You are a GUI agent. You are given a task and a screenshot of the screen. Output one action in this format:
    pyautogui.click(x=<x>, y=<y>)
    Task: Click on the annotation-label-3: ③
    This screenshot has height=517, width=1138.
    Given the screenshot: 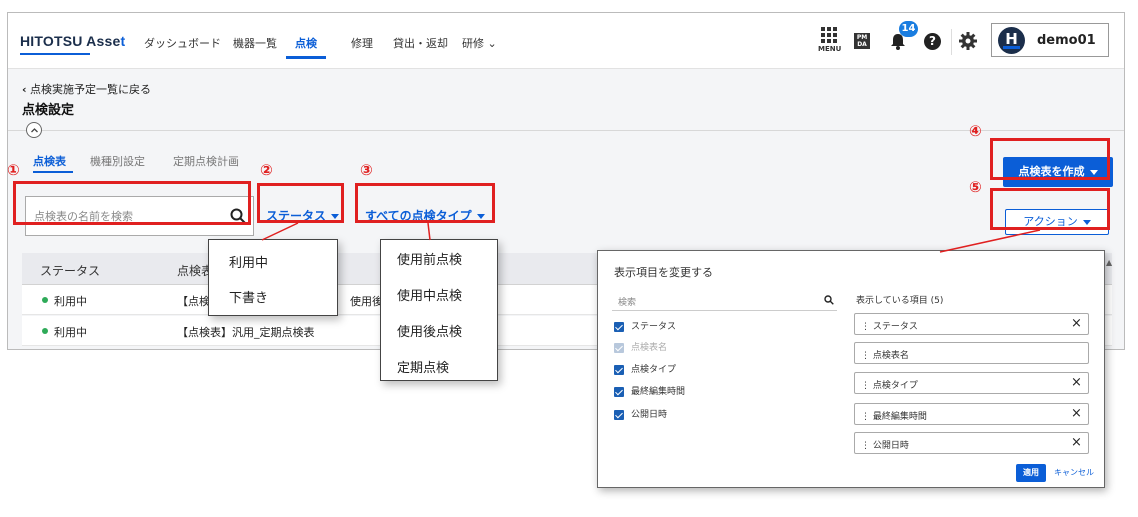 What is the action you would take?
    pyautogui.click(x=366, y=170)
    